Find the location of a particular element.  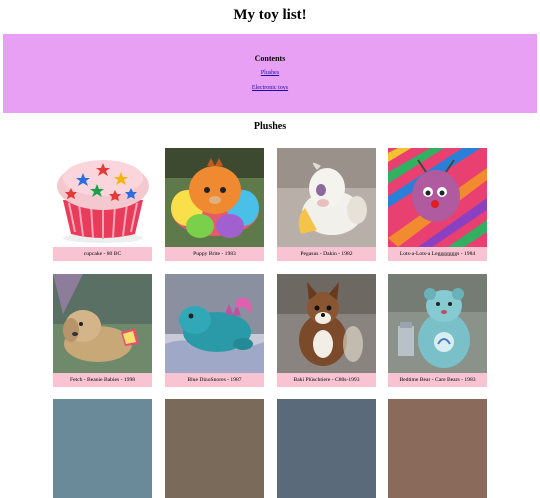

toy-card: Blue DinoSnores - 1987 is located at coordinates (214, 330).